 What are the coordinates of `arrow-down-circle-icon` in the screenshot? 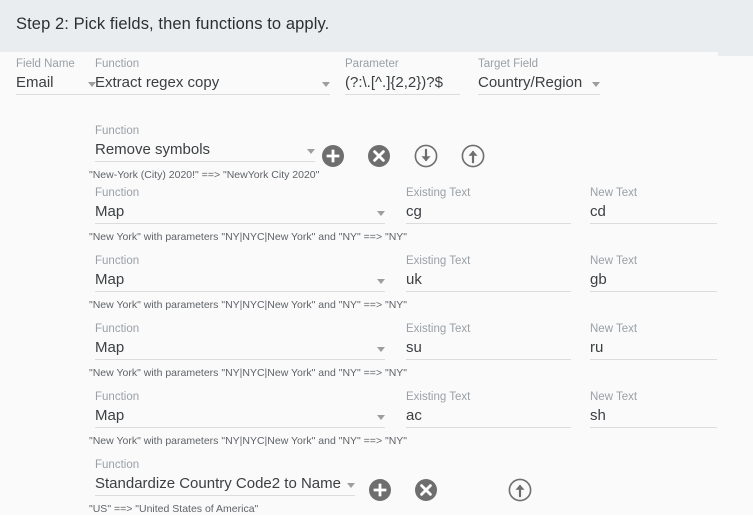 It's located at (426, 156).